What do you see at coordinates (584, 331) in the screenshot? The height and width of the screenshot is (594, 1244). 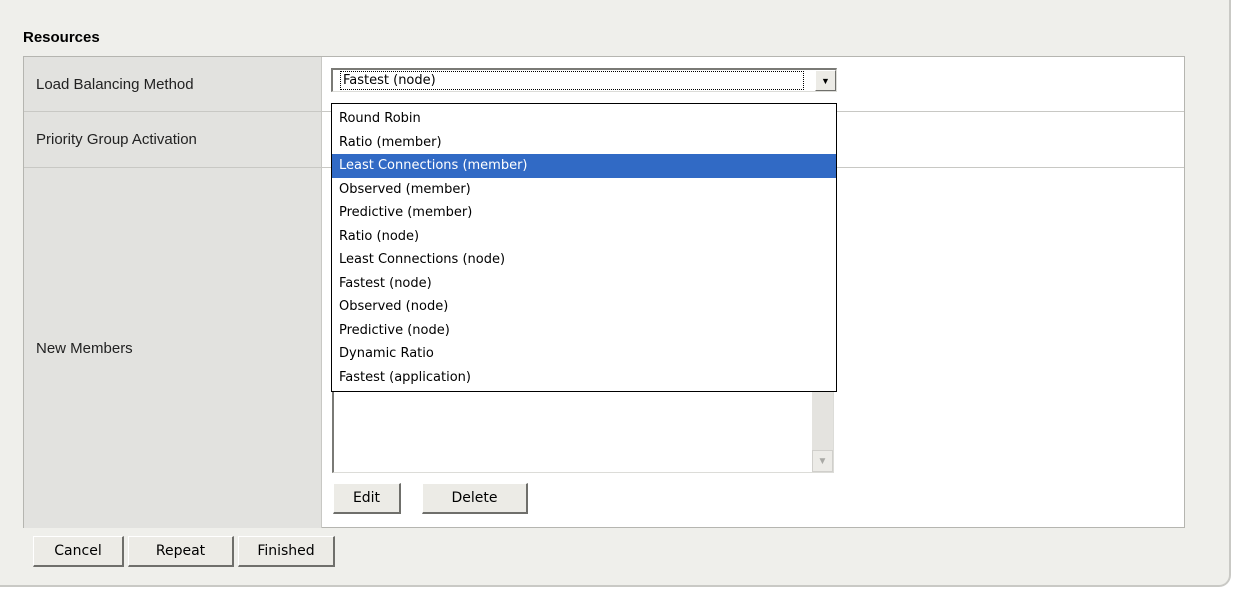 I see `dropdown-option: Predictive (node)` at bounding box center [584, 331].